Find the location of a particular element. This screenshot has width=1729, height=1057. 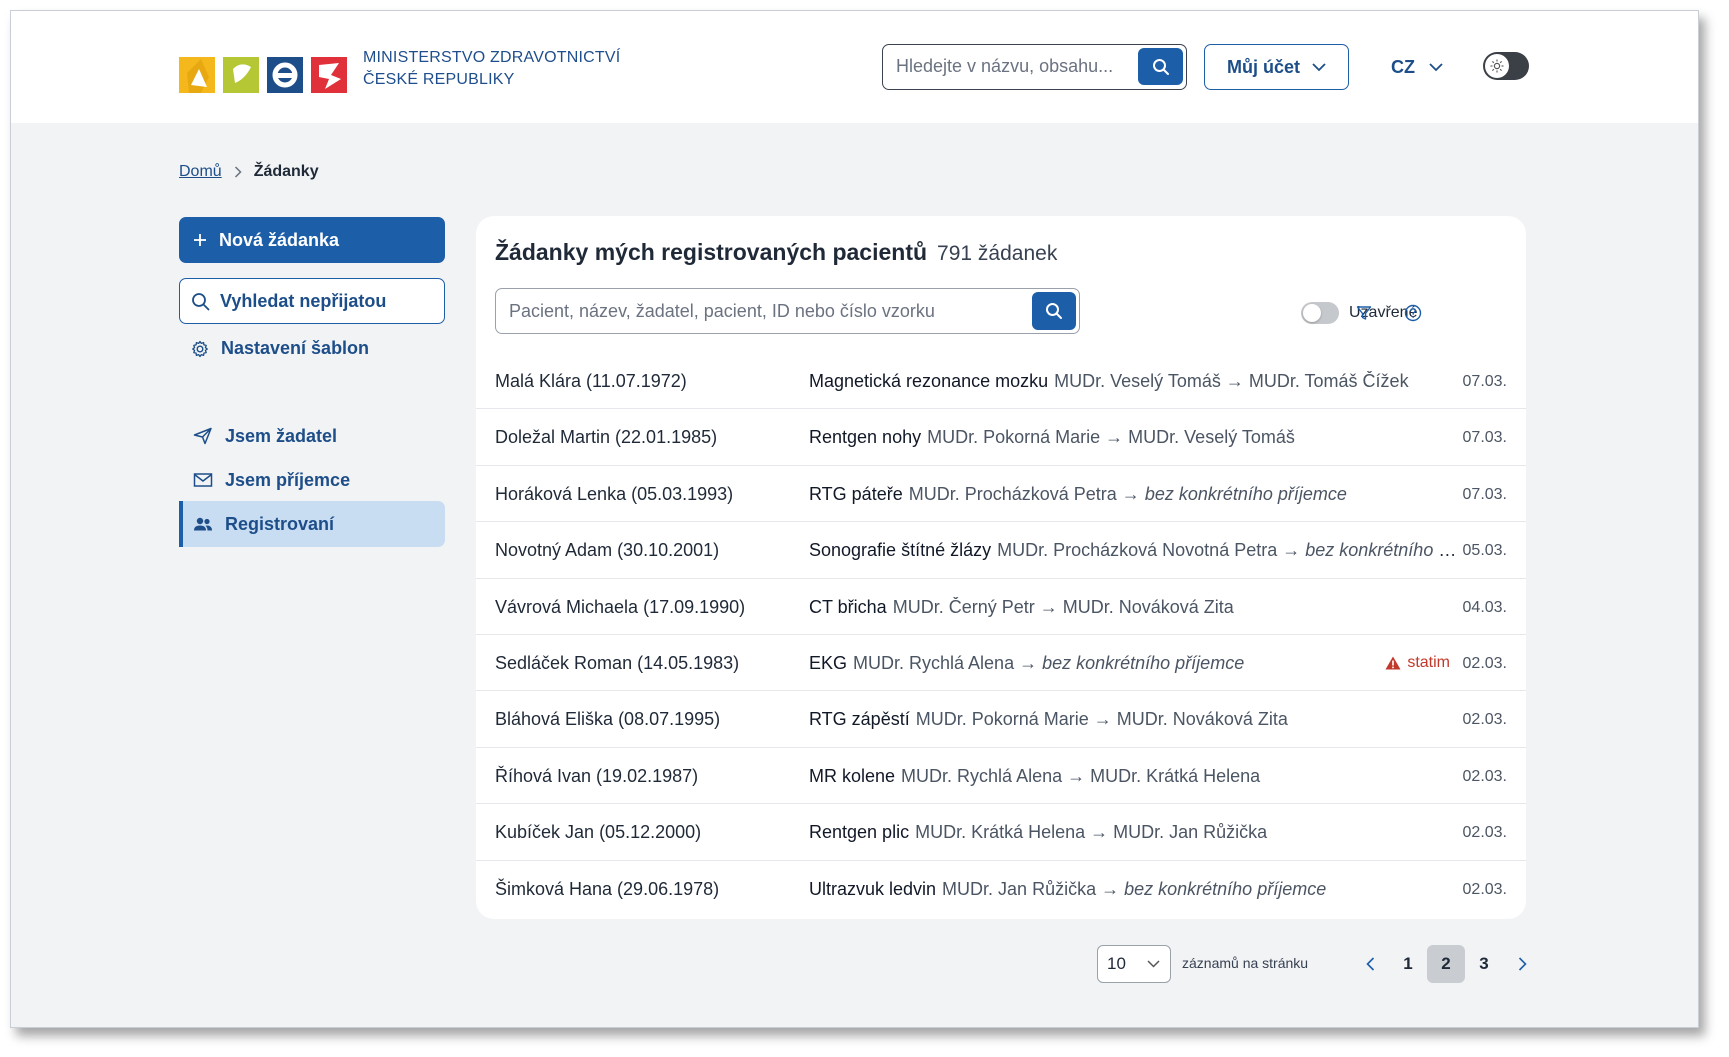

patient-name: Malá Klára (11.07.1972) is located at coordinates (591, 381).